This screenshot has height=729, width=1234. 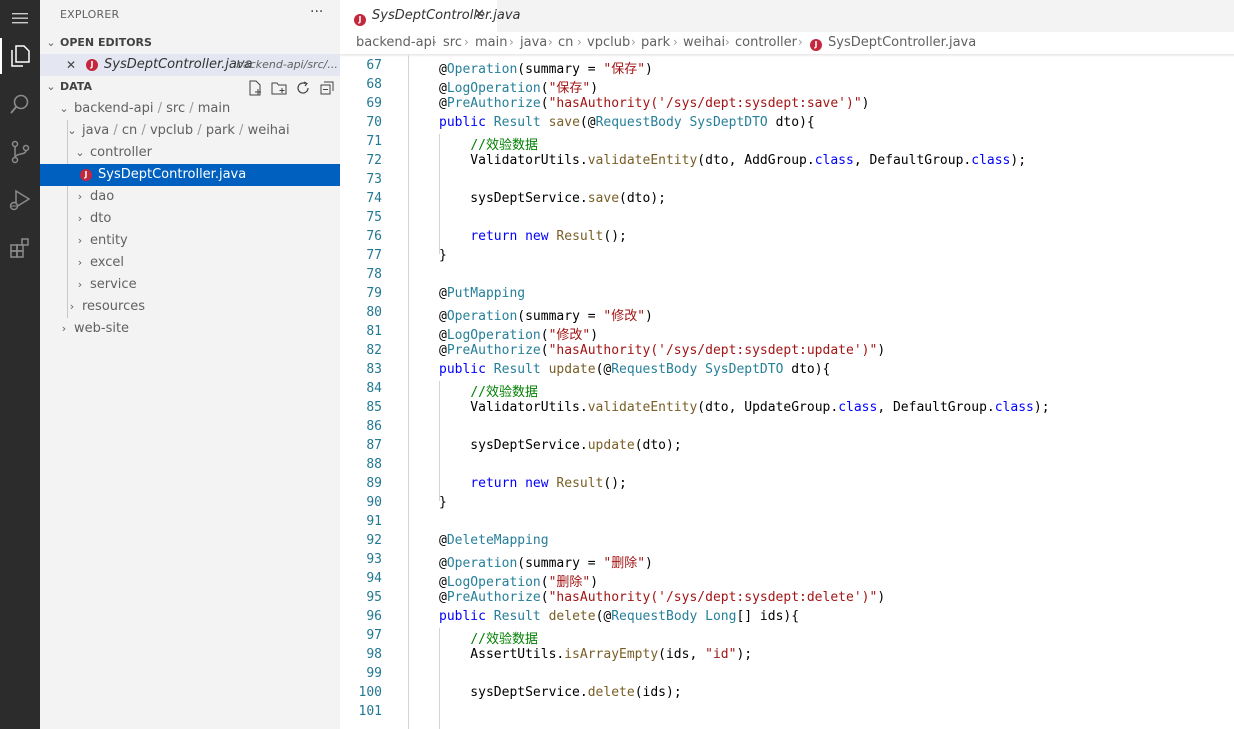 What do you see at coordinates (374, 521) in the screenshot?
I see `line-number: 91` at bounding box center [374, 521].